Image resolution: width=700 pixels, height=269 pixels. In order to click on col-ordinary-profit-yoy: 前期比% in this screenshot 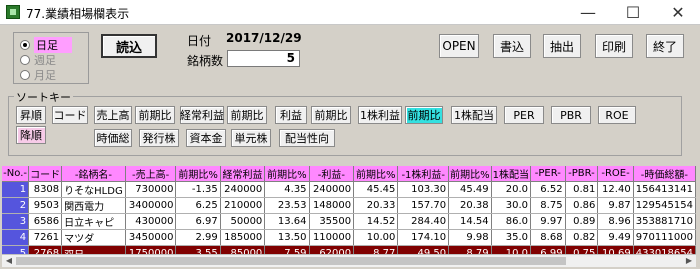, I will do `click(287, 174)`.